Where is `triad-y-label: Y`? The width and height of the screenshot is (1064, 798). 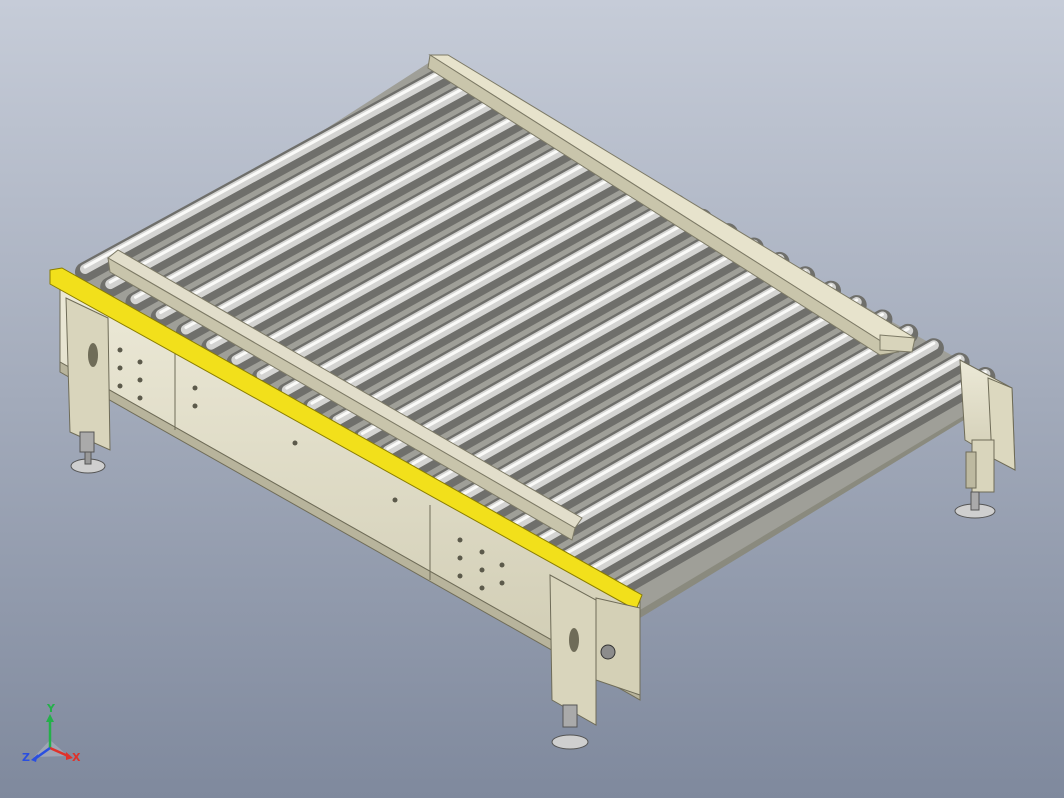
triad-y-label: Y is located at coordinates (51, 708).